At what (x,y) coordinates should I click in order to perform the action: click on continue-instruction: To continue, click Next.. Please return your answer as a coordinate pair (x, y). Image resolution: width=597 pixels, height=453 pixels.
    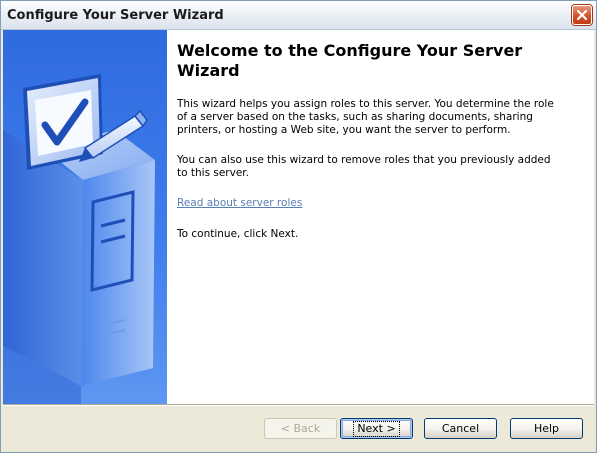
    Looking at the image, I should click on (238, 234).